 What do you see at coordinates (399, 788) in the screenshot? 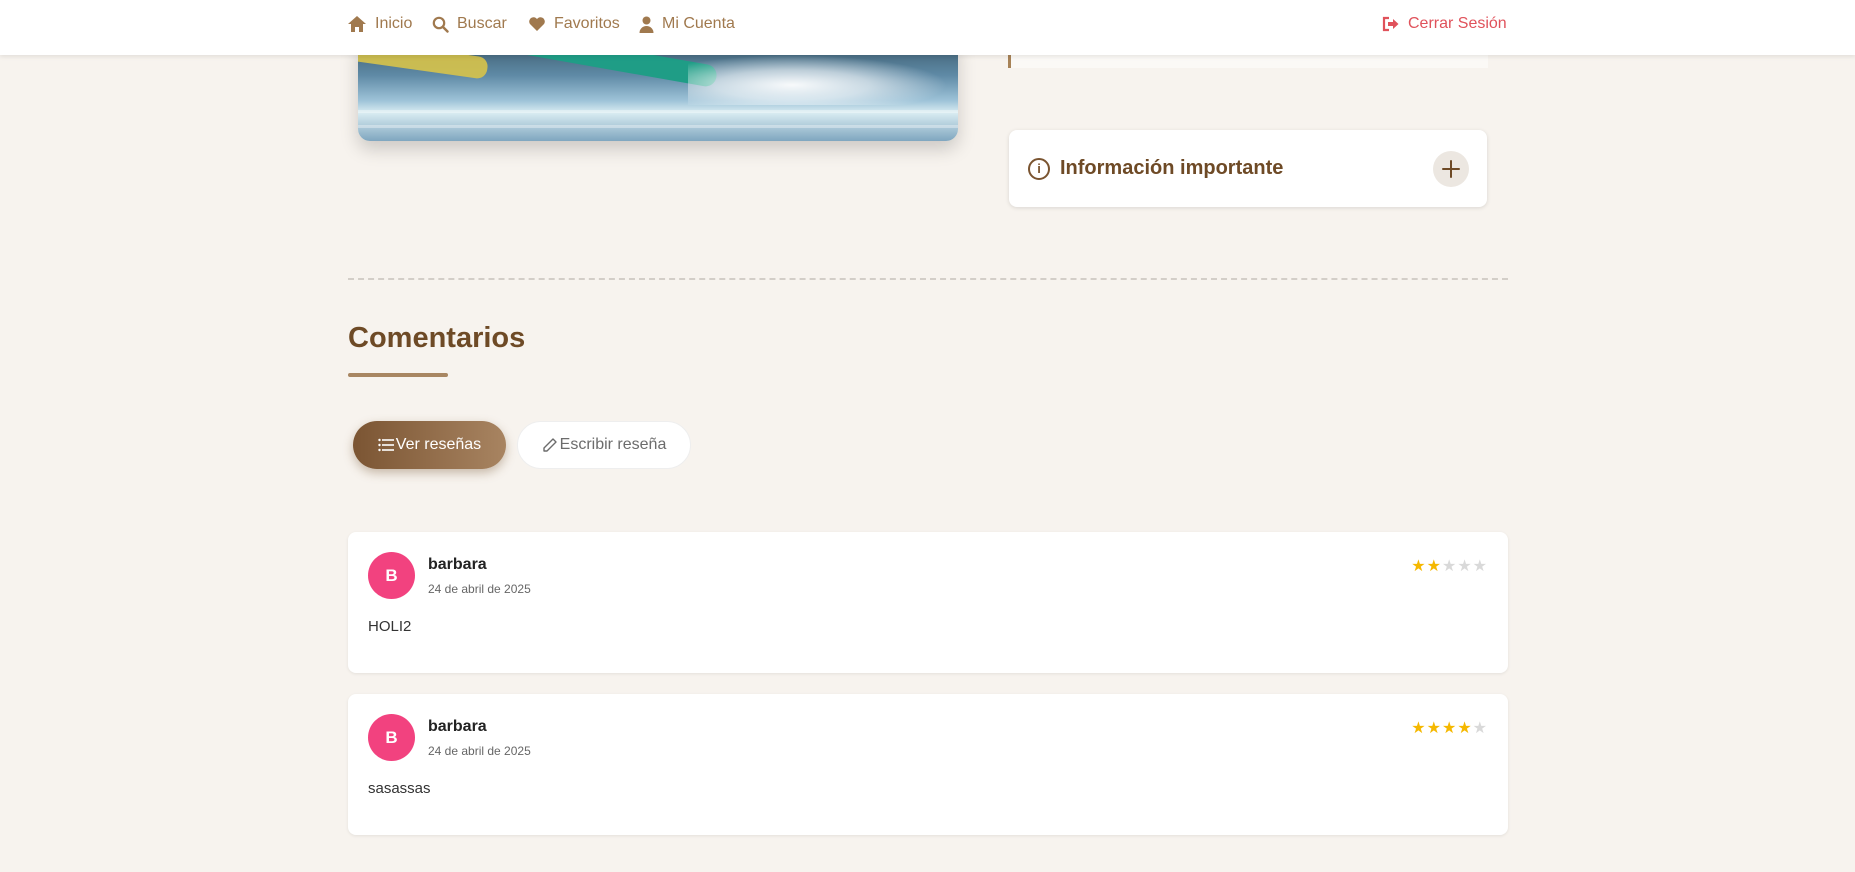
I see `review-text: sasassas` at bounding box center [399, 788].